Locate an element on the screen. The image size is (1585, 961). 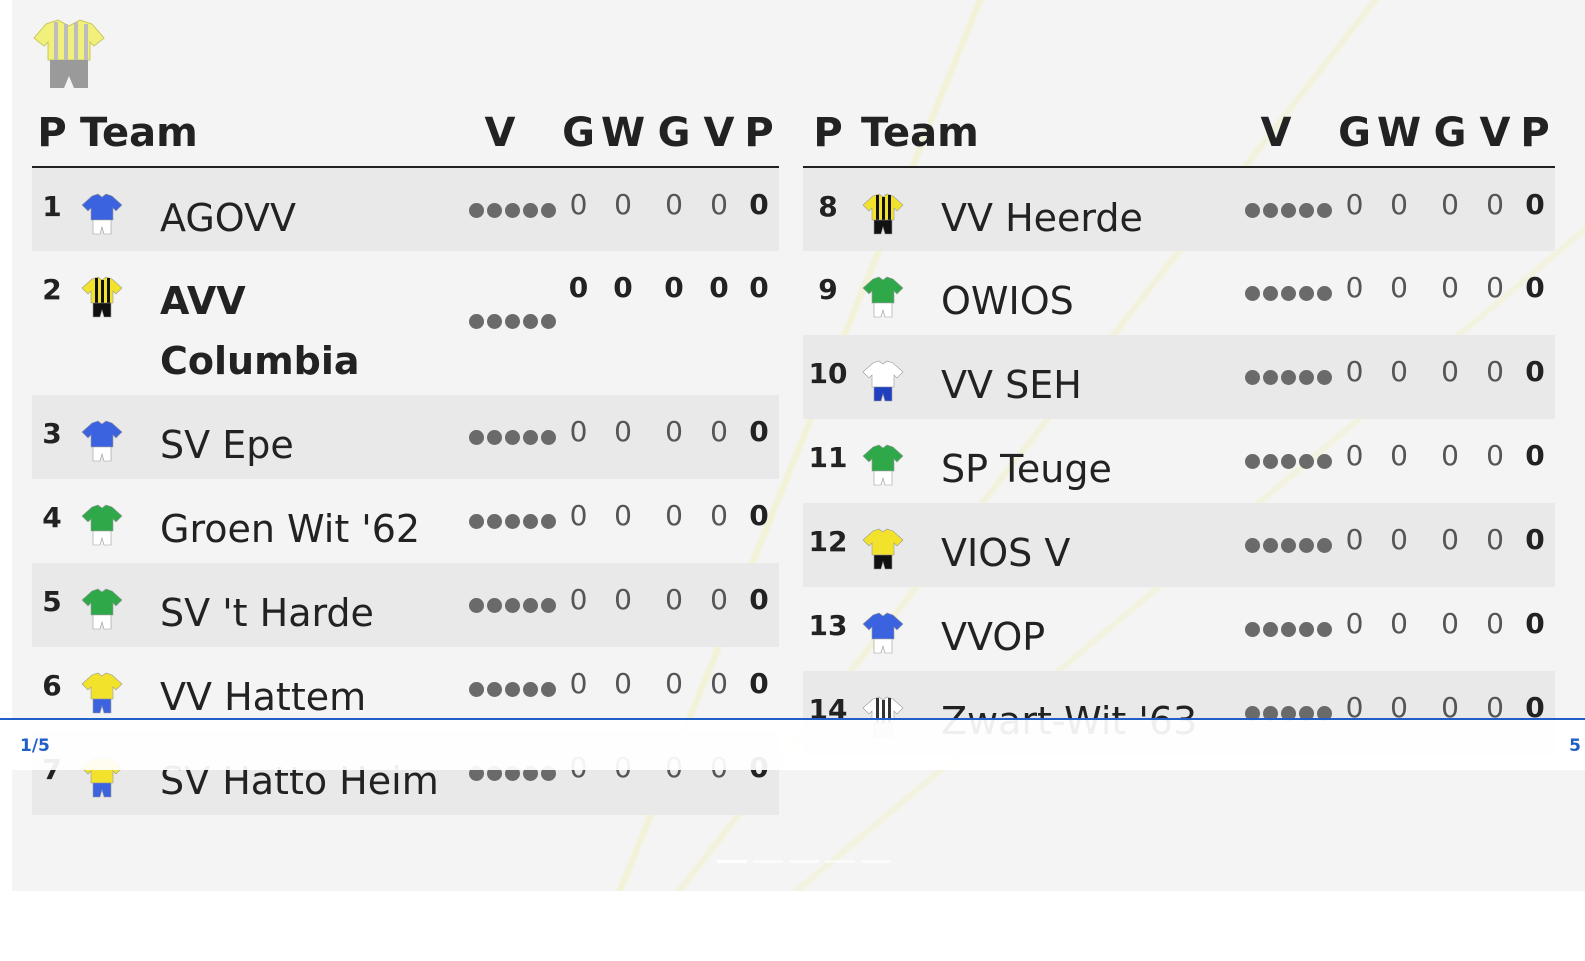
table-row: 9 OWIOS 0 0 0 0 0 is located at coordinates (1179, 293).